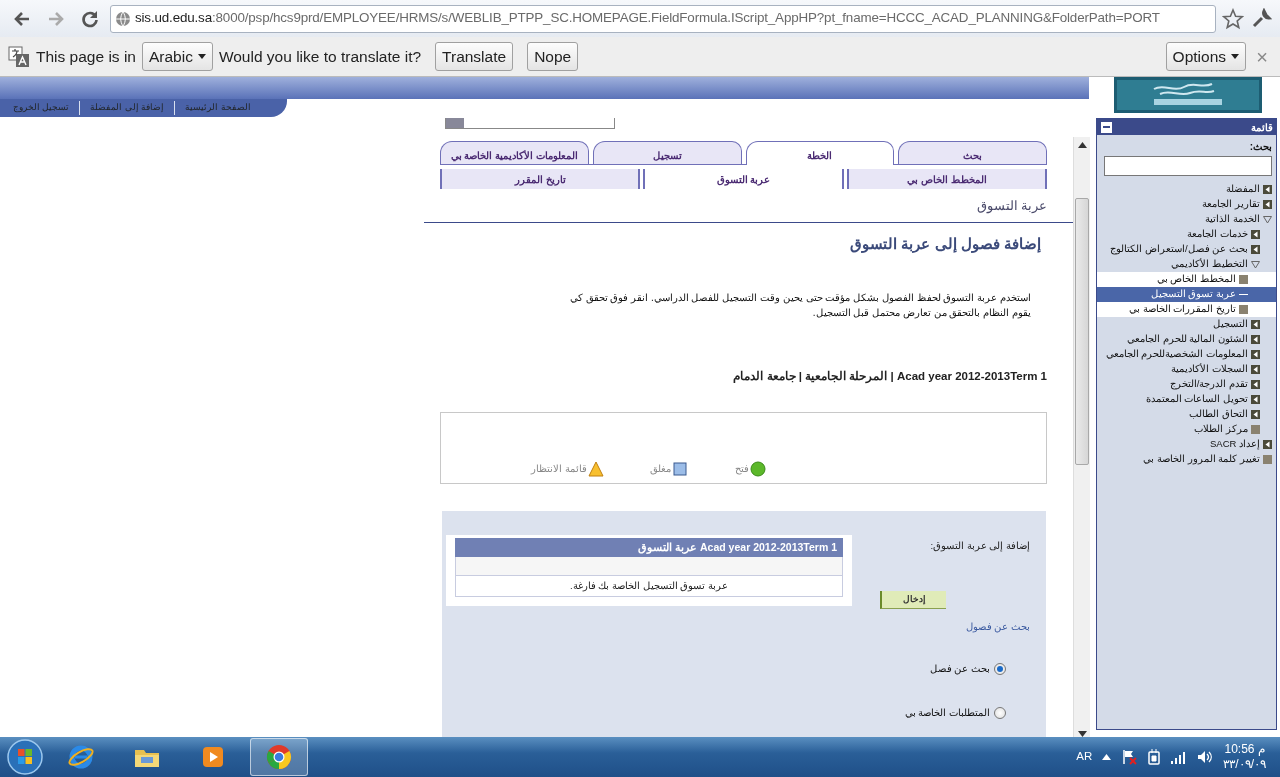 The width and height of the screenshot is (1280, 777). Describe the element at coordinates (474, 56) in the screenshot. I see `translate-button: Translate` at that location.